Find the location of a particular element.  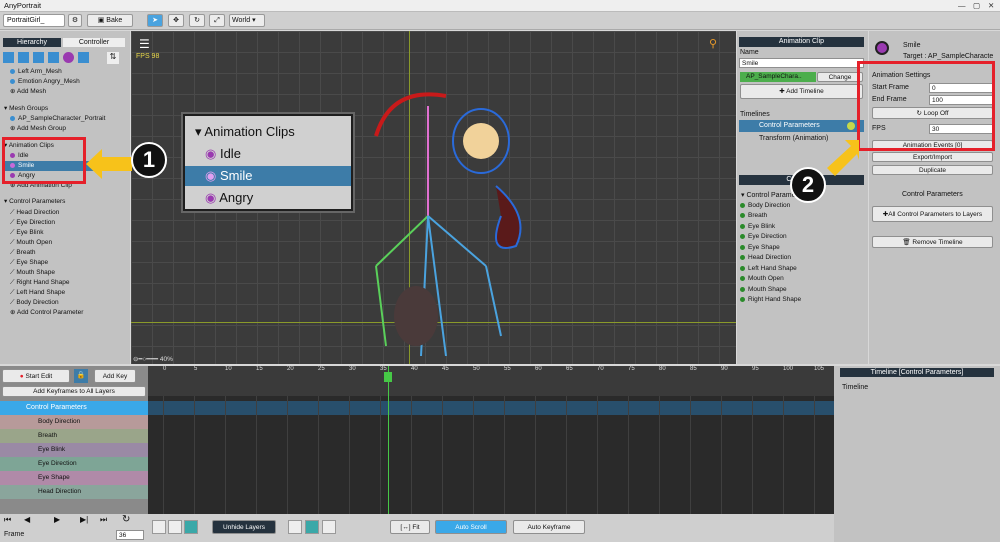

auto-scroll-button: Auto Scroll is located at coordinates (471, 527).